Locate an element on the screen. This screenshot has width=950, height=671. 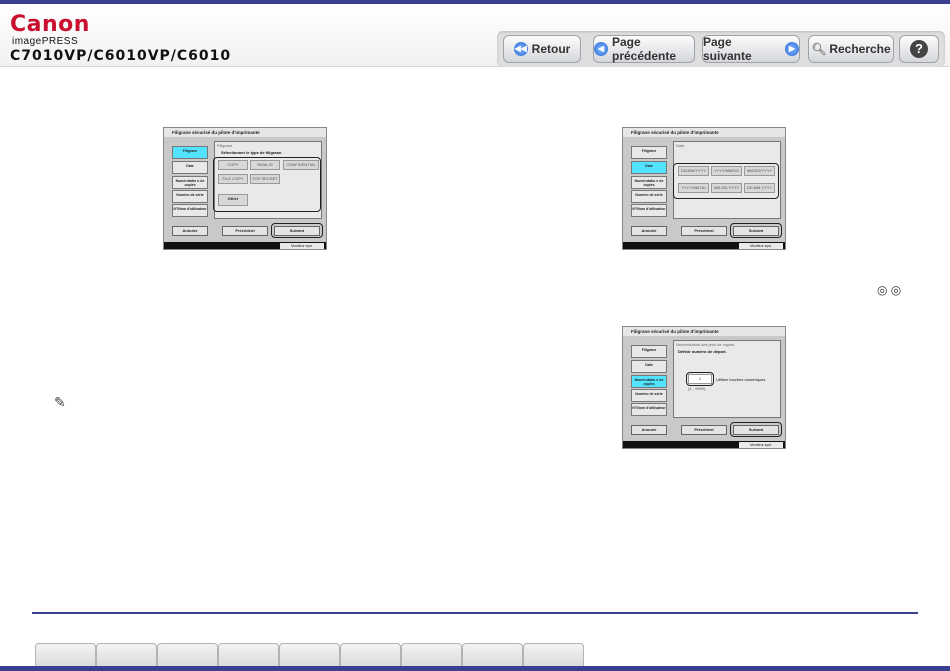
prev-page-button: ◀ Page précédente is located at coordinates (644, 49).